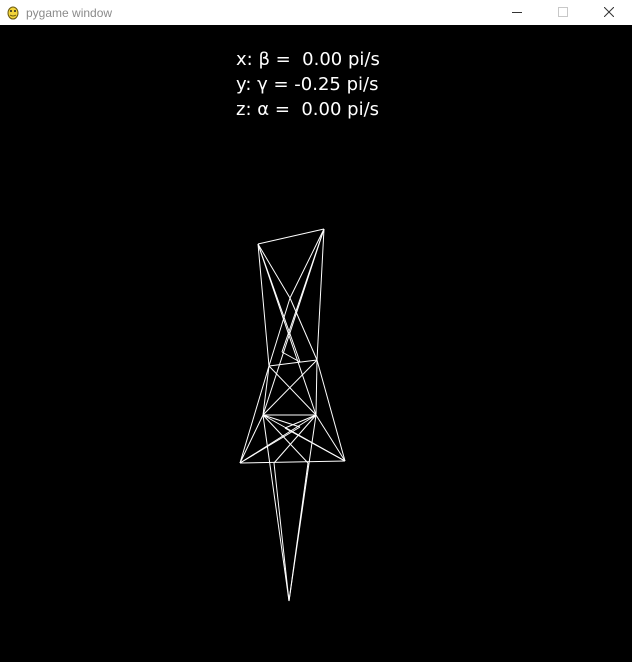 This screenshot has height=662, width=632. I want to click on maximize-button, so click(563, 12).